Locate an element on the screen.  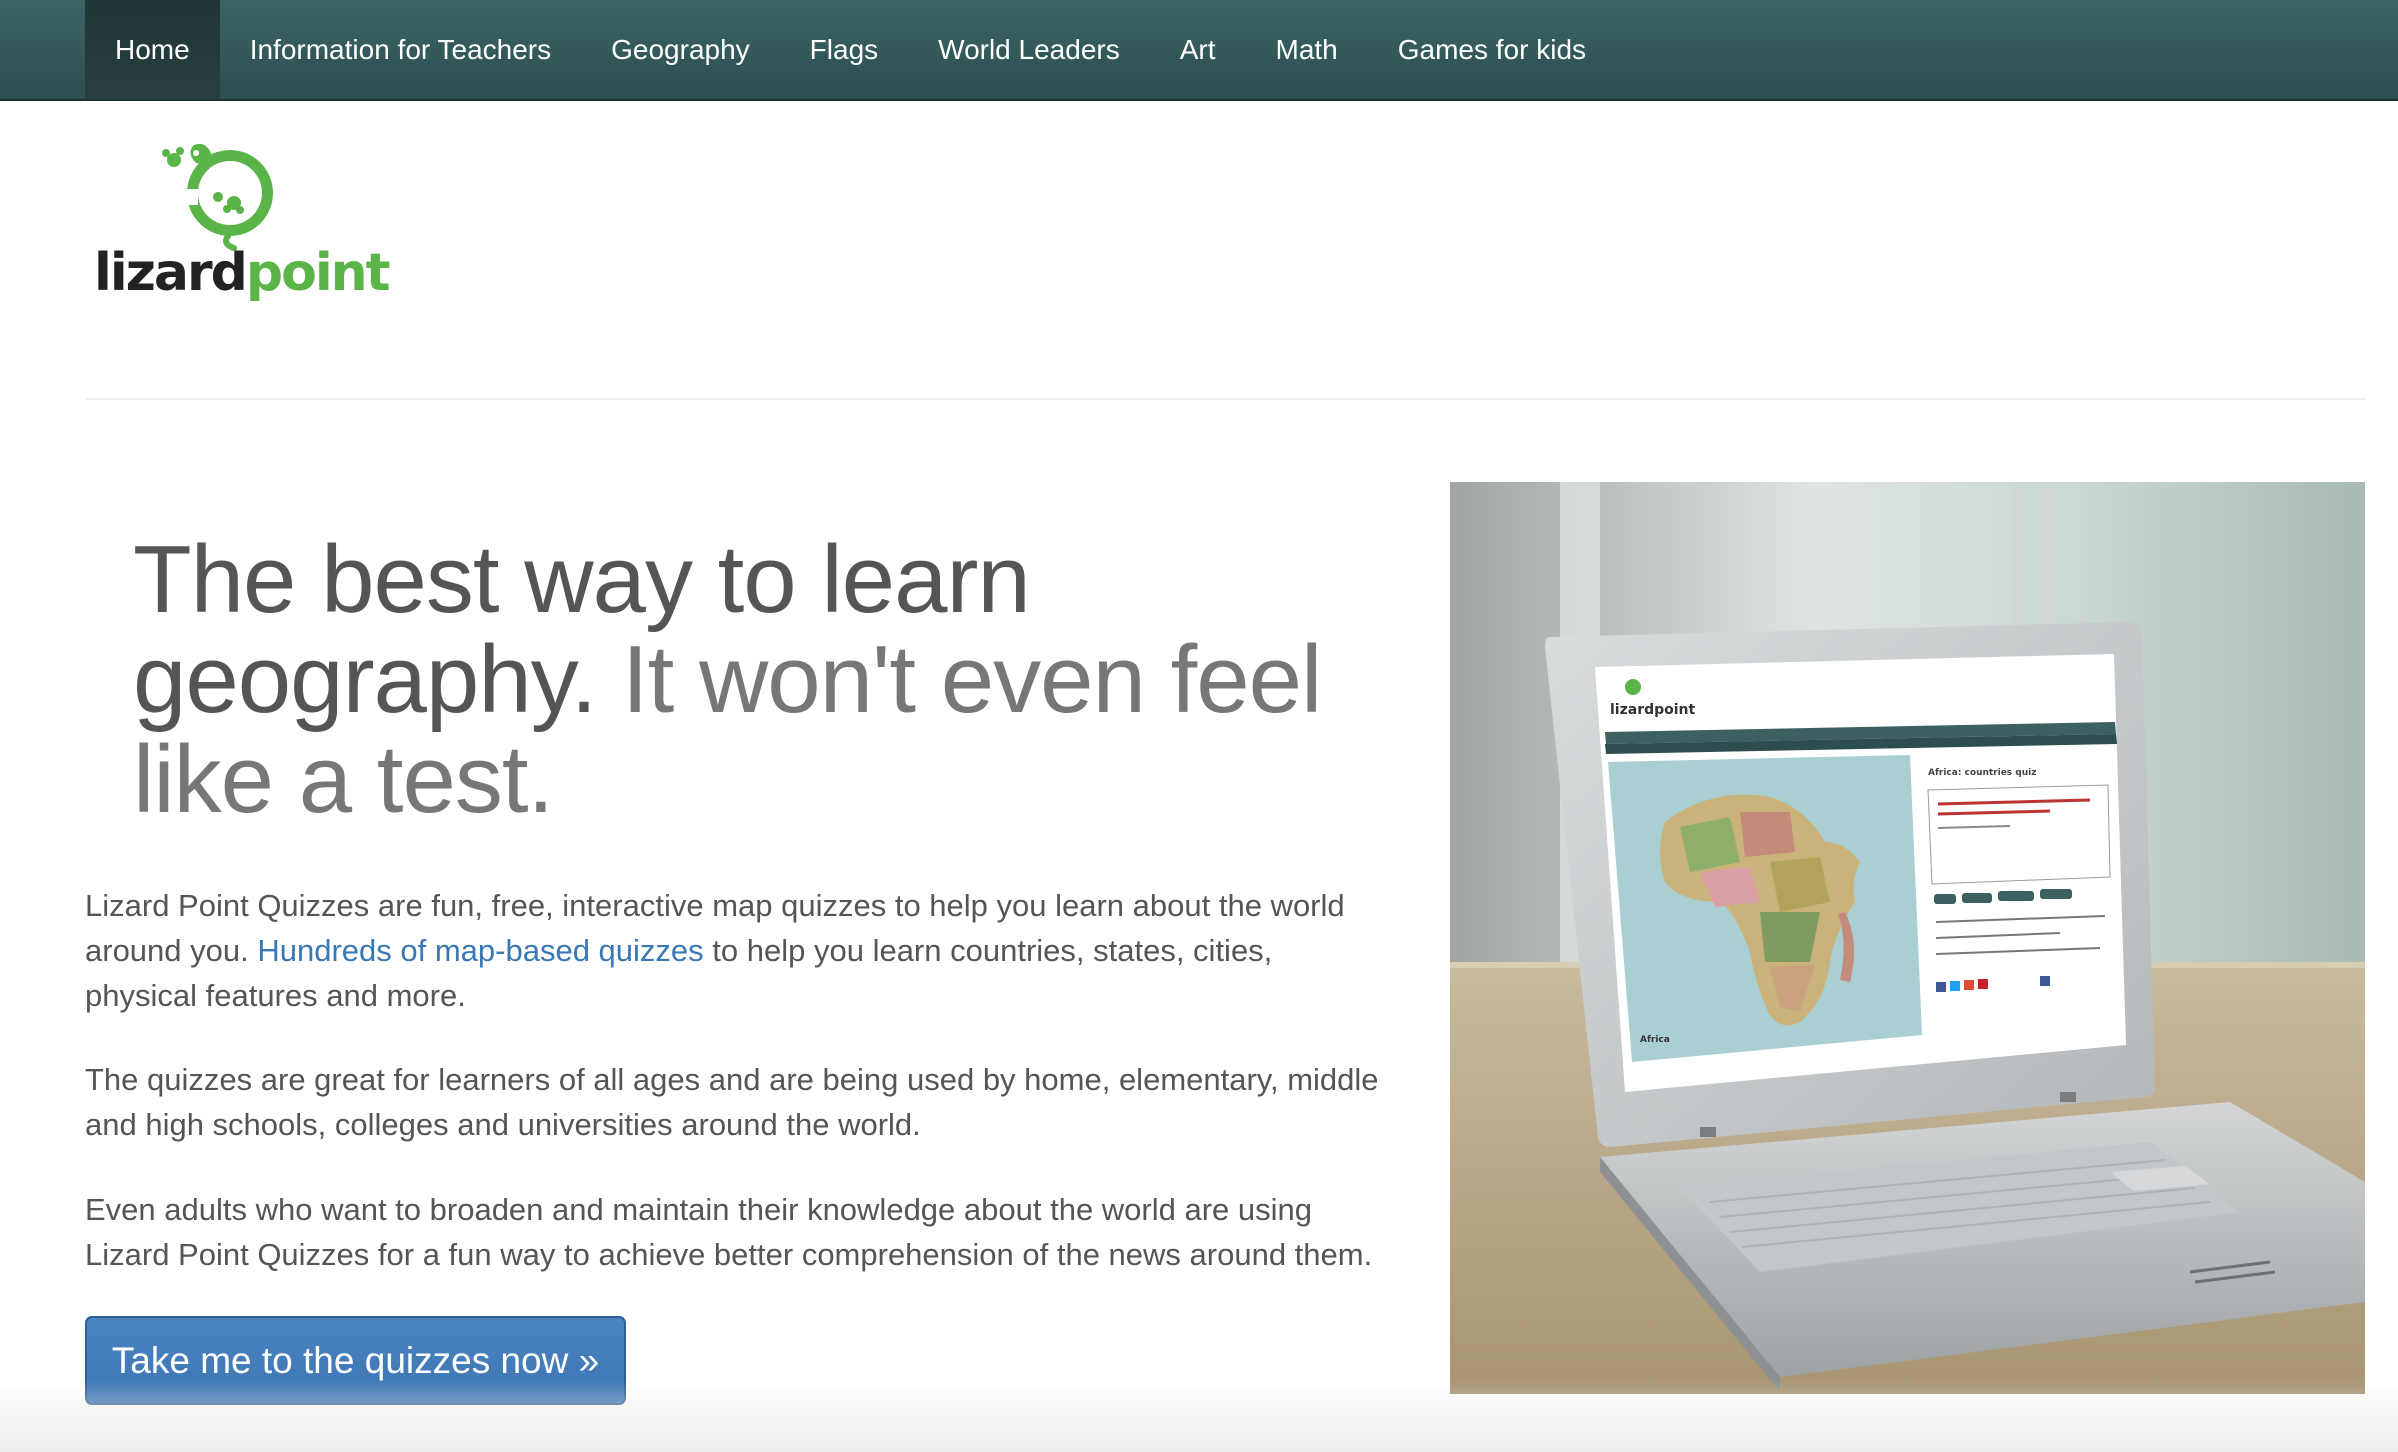
lizard-icon is located at coordinates (217, 197).